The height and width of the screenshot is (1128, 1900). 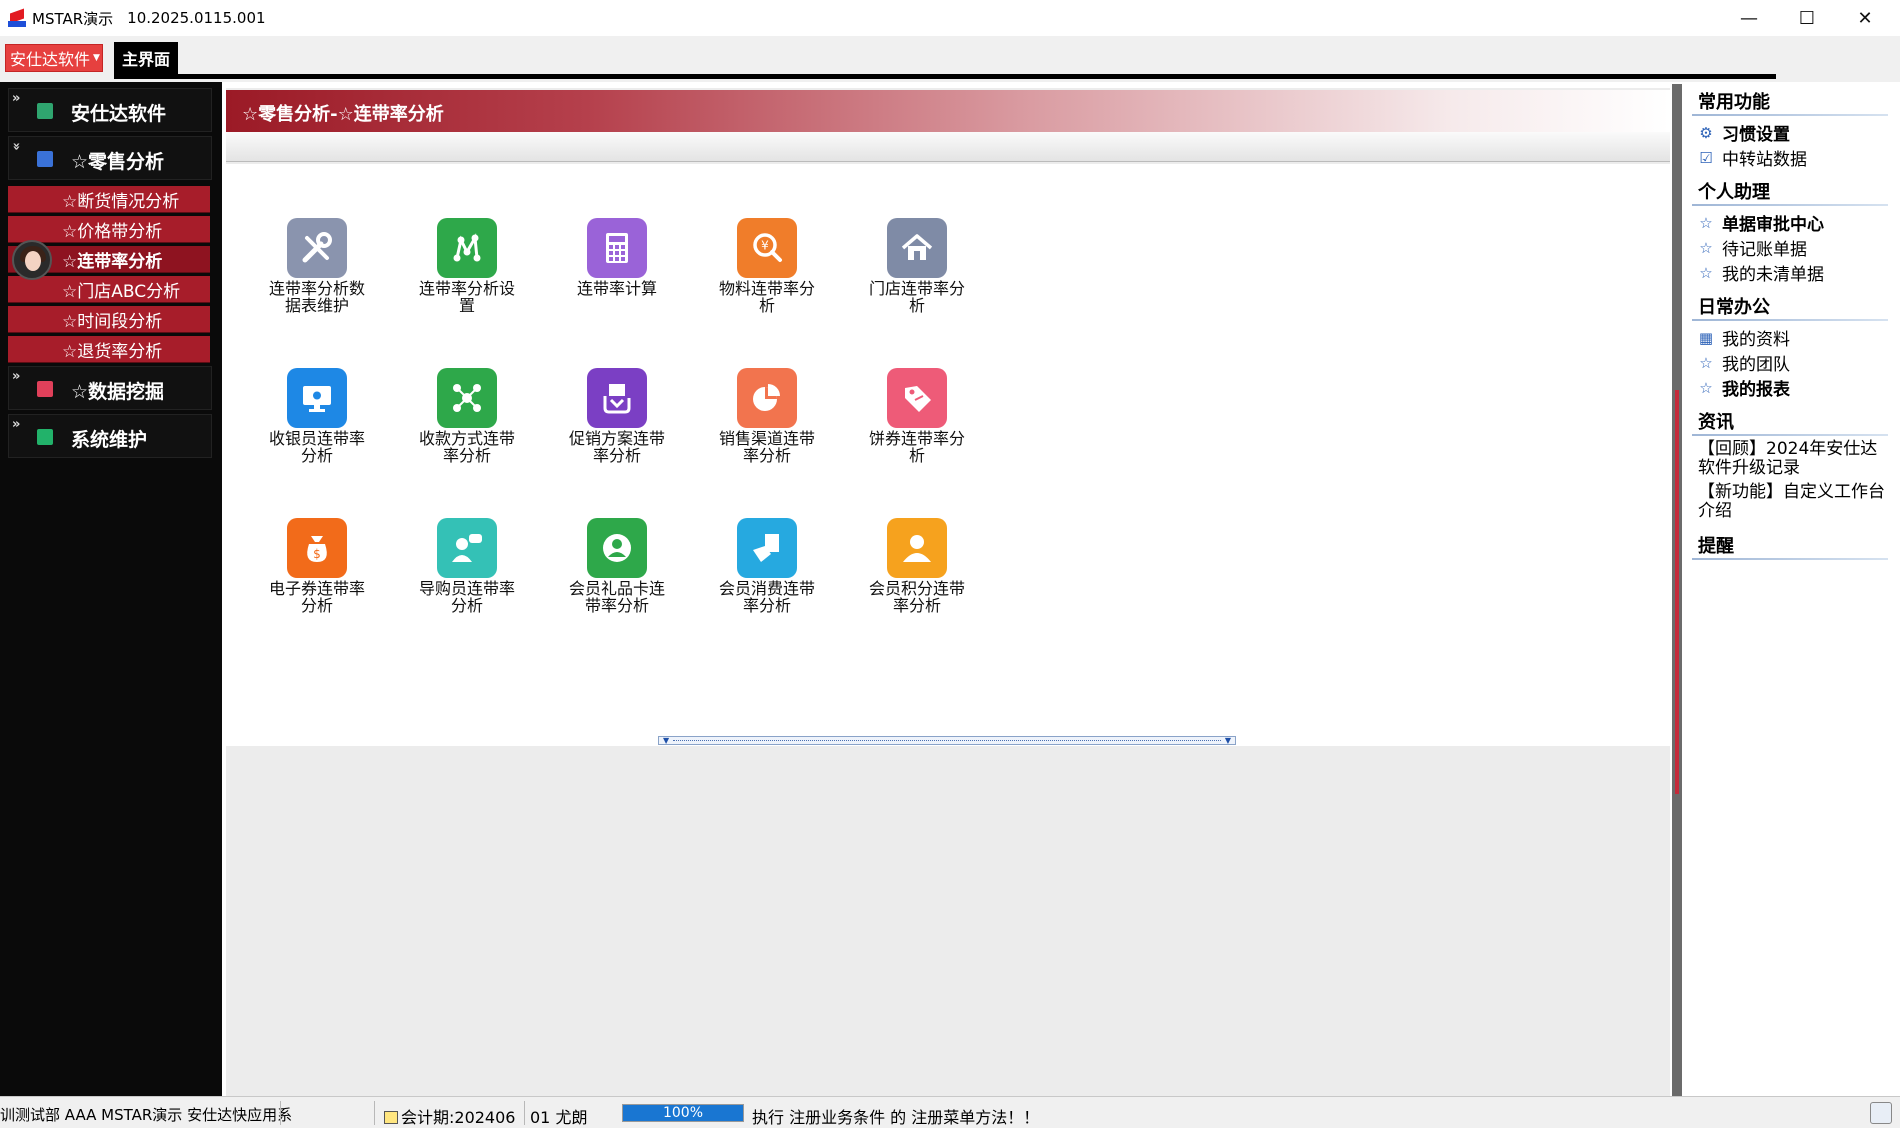 I want to click on scroll-left-icon: ▼, so click(x=666, y=740).